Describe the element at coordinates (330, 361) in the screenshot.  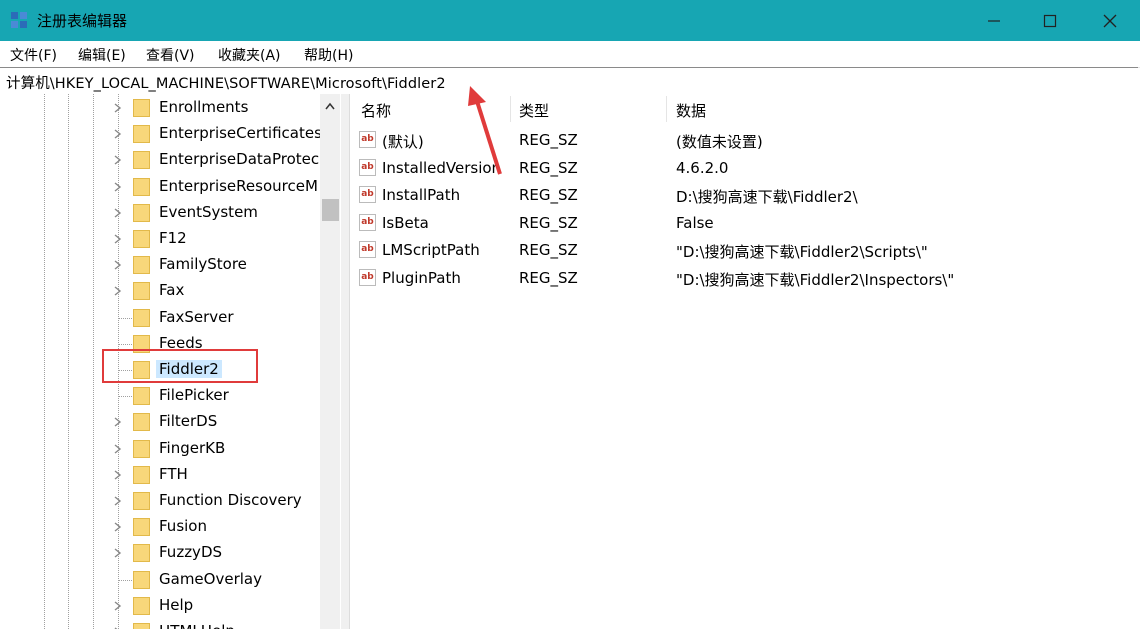
I see `tree-scrollbar` at that location.